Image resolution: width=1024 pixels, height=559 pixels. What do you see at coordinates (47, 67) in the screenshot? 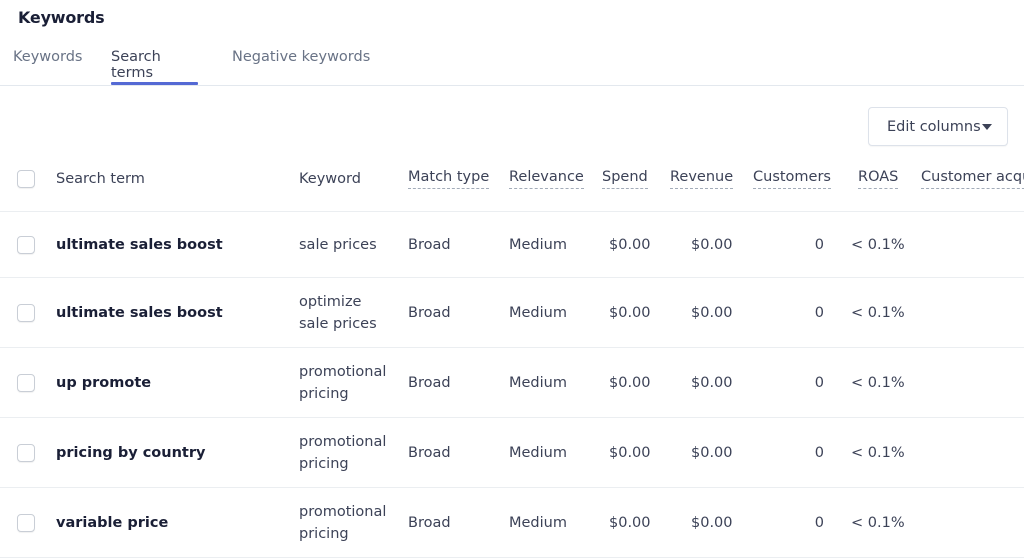
I see `tab-keywords: Keywords` at bounding box center [47, 67].